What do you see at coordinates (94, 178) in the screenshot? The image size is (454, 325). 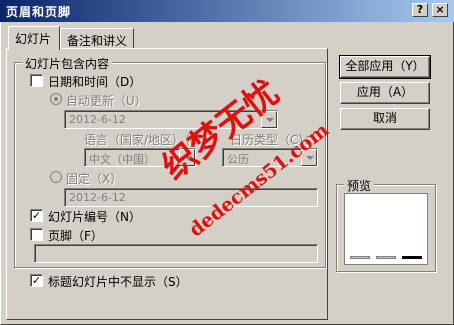 I see `fixed-label: 固定（X）` at bounding box center [94, 178].